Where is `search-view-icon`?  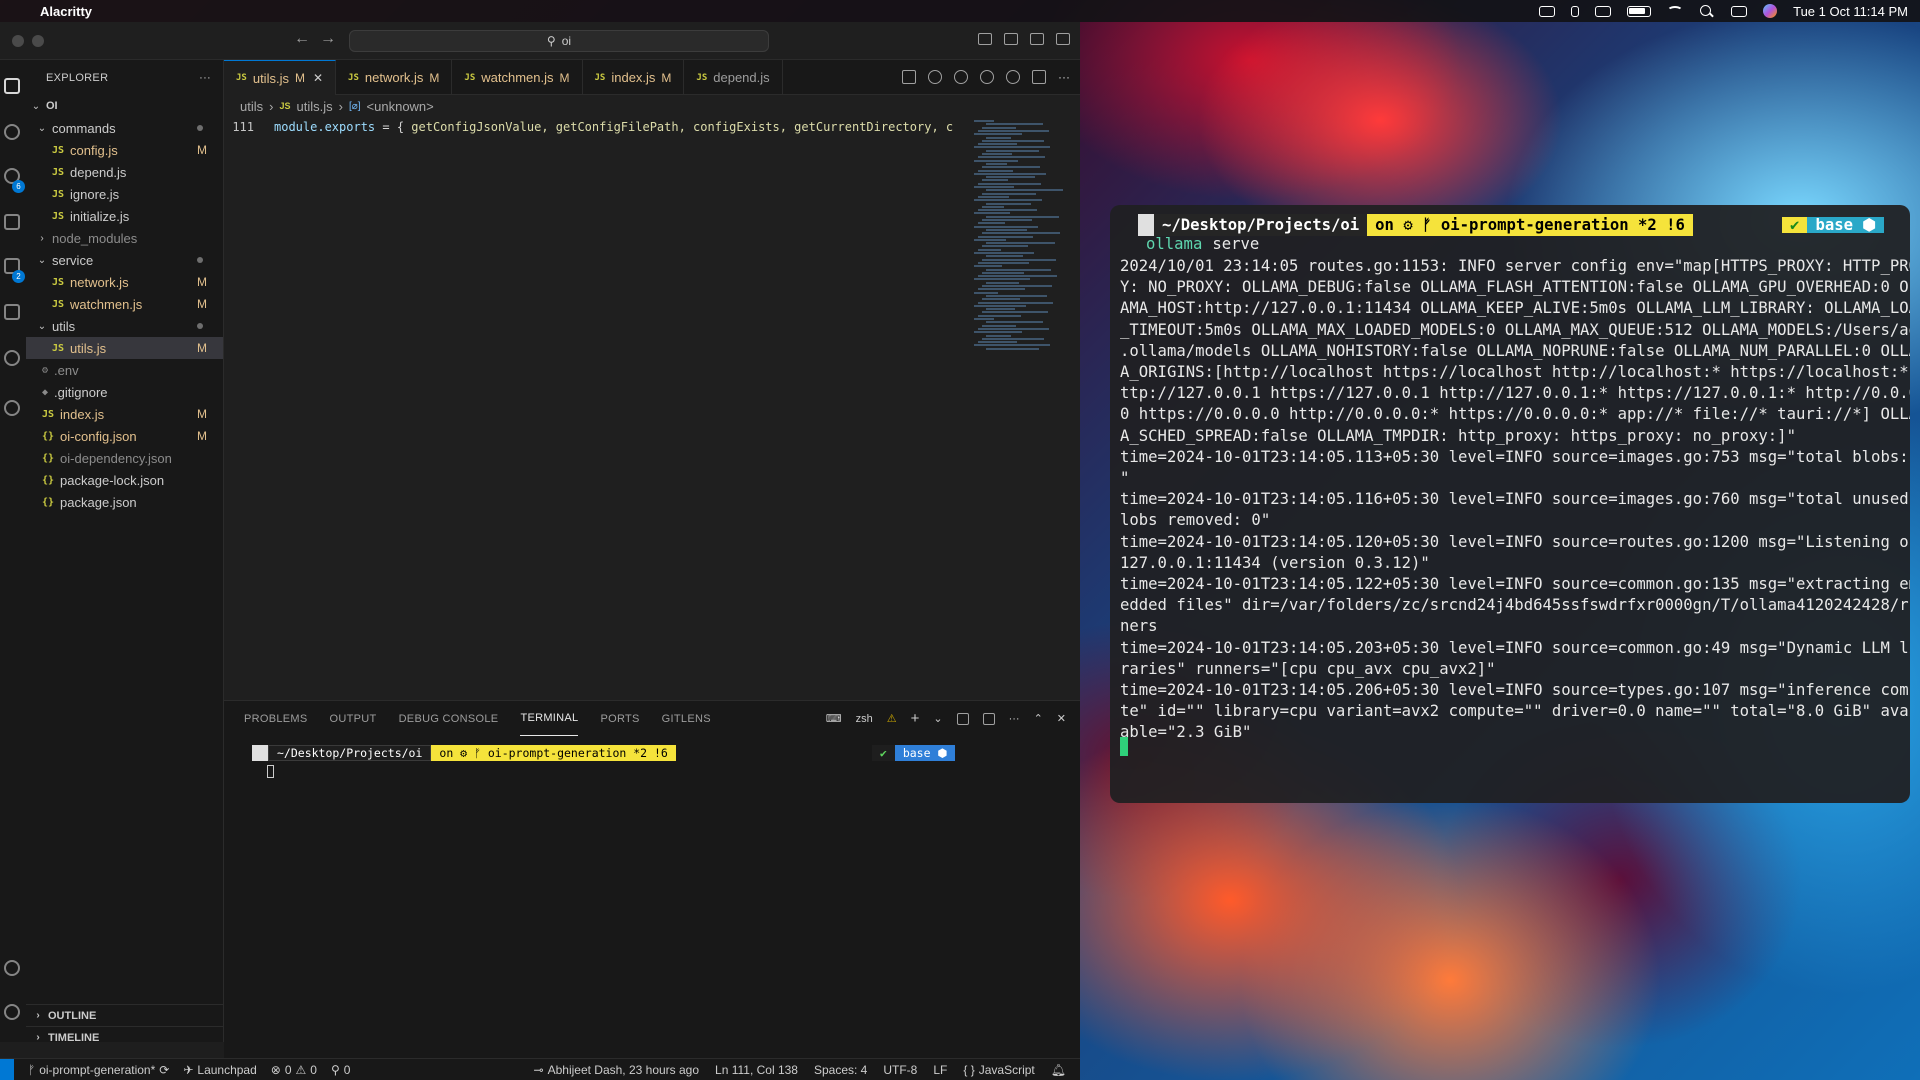 search-view-icon is located at coordinates (12, 132).